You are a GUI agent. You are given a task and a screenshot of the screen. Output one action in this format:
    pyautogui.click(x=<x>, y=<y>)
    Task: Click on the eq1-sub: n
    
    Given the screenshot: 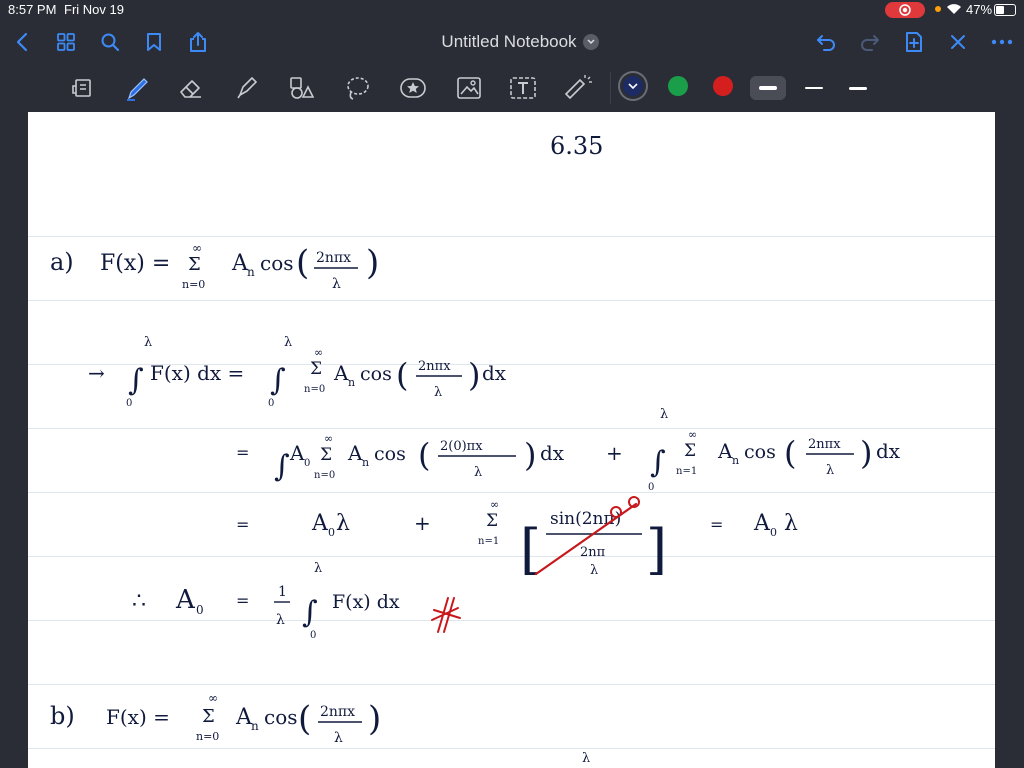 What is the action you would take?
    pyautogui.click(x=251, y=272)
    